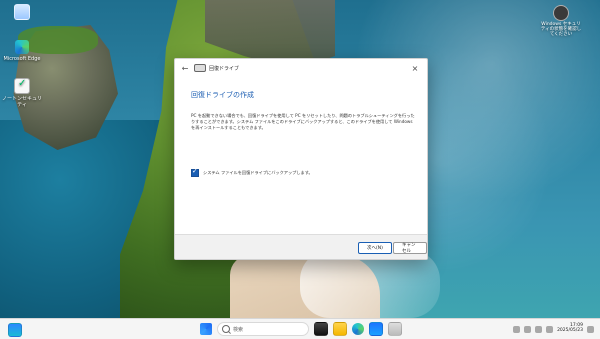 The image size is (600, 339). What do you see at coordinates (258, 173) in the screenshot?
I see `backup-system-files-label: システム ファイルを回復ドライブにバックアップします。` at bounding box center [258, 173].